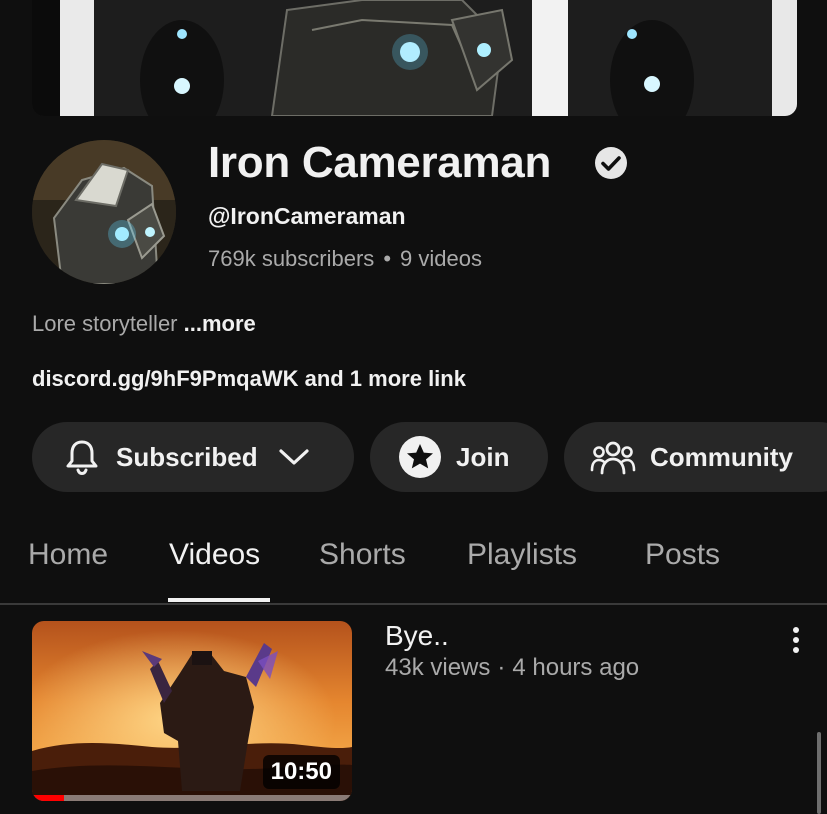 This screenshot has width=827, height=814. I want to click on bell-icon, so click(82, 457).